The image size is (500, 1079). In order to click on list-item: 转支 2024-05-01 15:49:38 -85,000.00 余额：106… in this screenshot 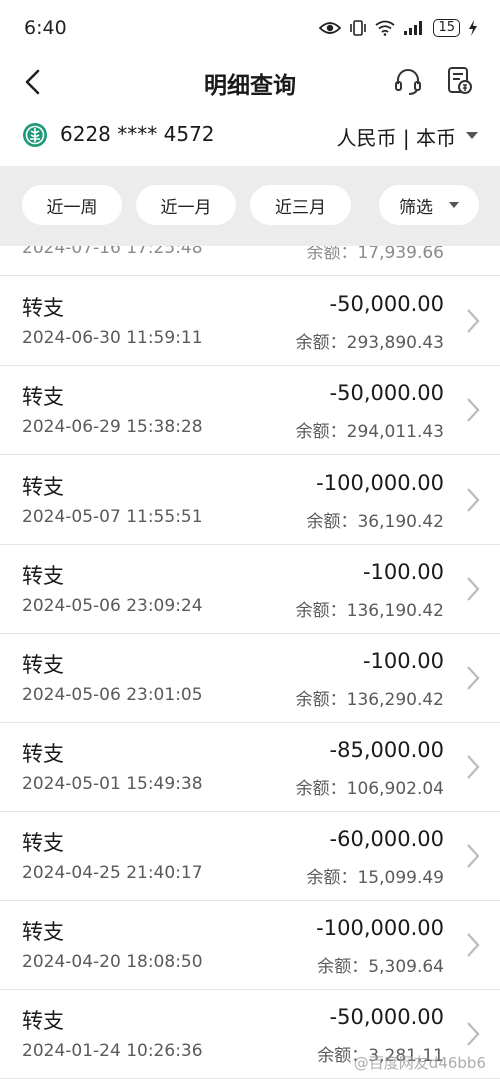, I will do `click(250, 767)`.